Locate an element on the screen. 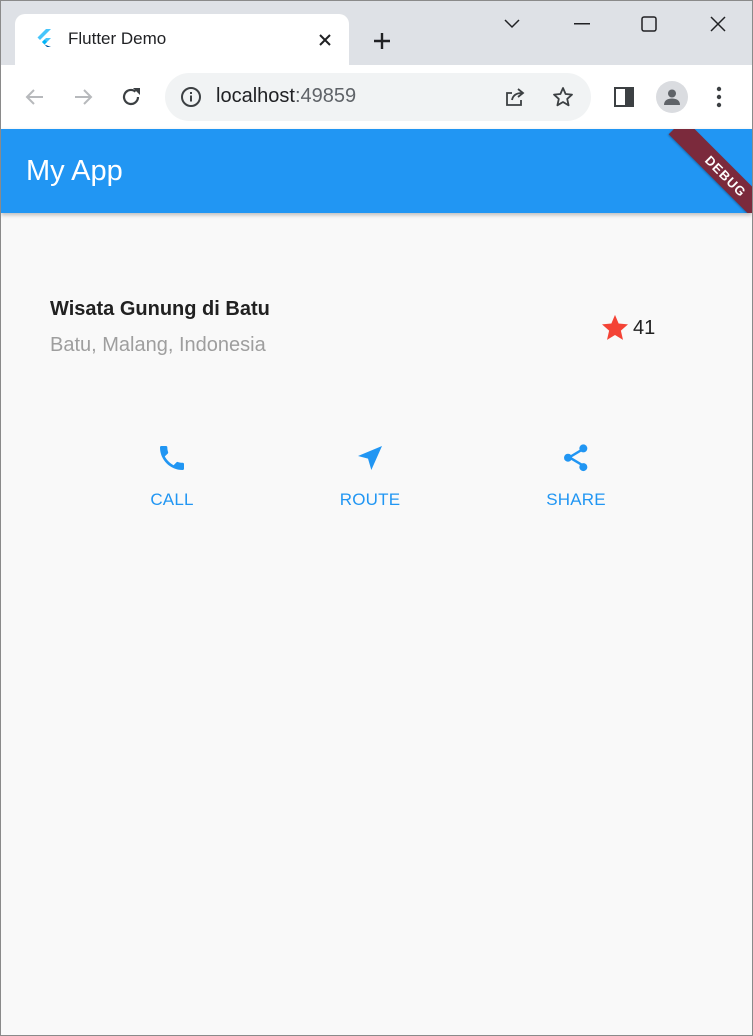  browser-toolbar: localhost:49859 is located at coordinates (376, 97).